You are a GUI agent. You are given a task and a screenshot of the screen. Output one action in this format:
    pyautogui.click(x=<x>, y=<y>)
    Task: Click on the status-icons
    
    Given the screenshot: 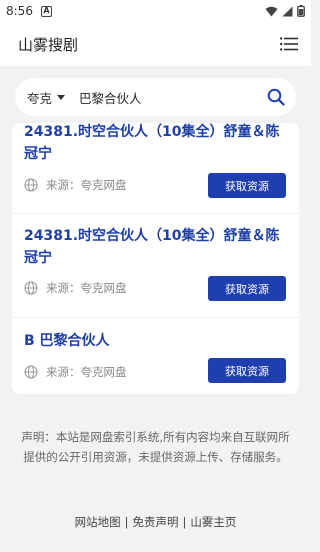 What is the action you would take?
    pyautogui.click(x=285, y=11)
    